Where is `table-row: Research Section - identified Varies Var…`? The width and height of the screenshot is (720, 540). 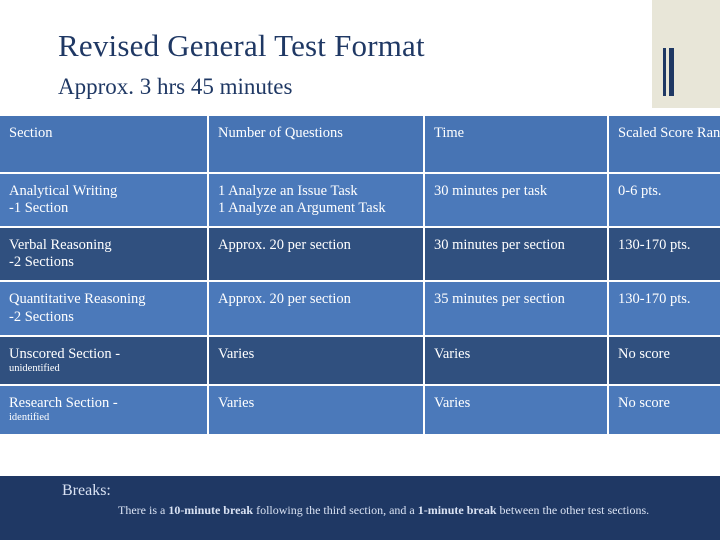 table-row: Research Section - identified Varies Var… is located at coordinates (360, 410).